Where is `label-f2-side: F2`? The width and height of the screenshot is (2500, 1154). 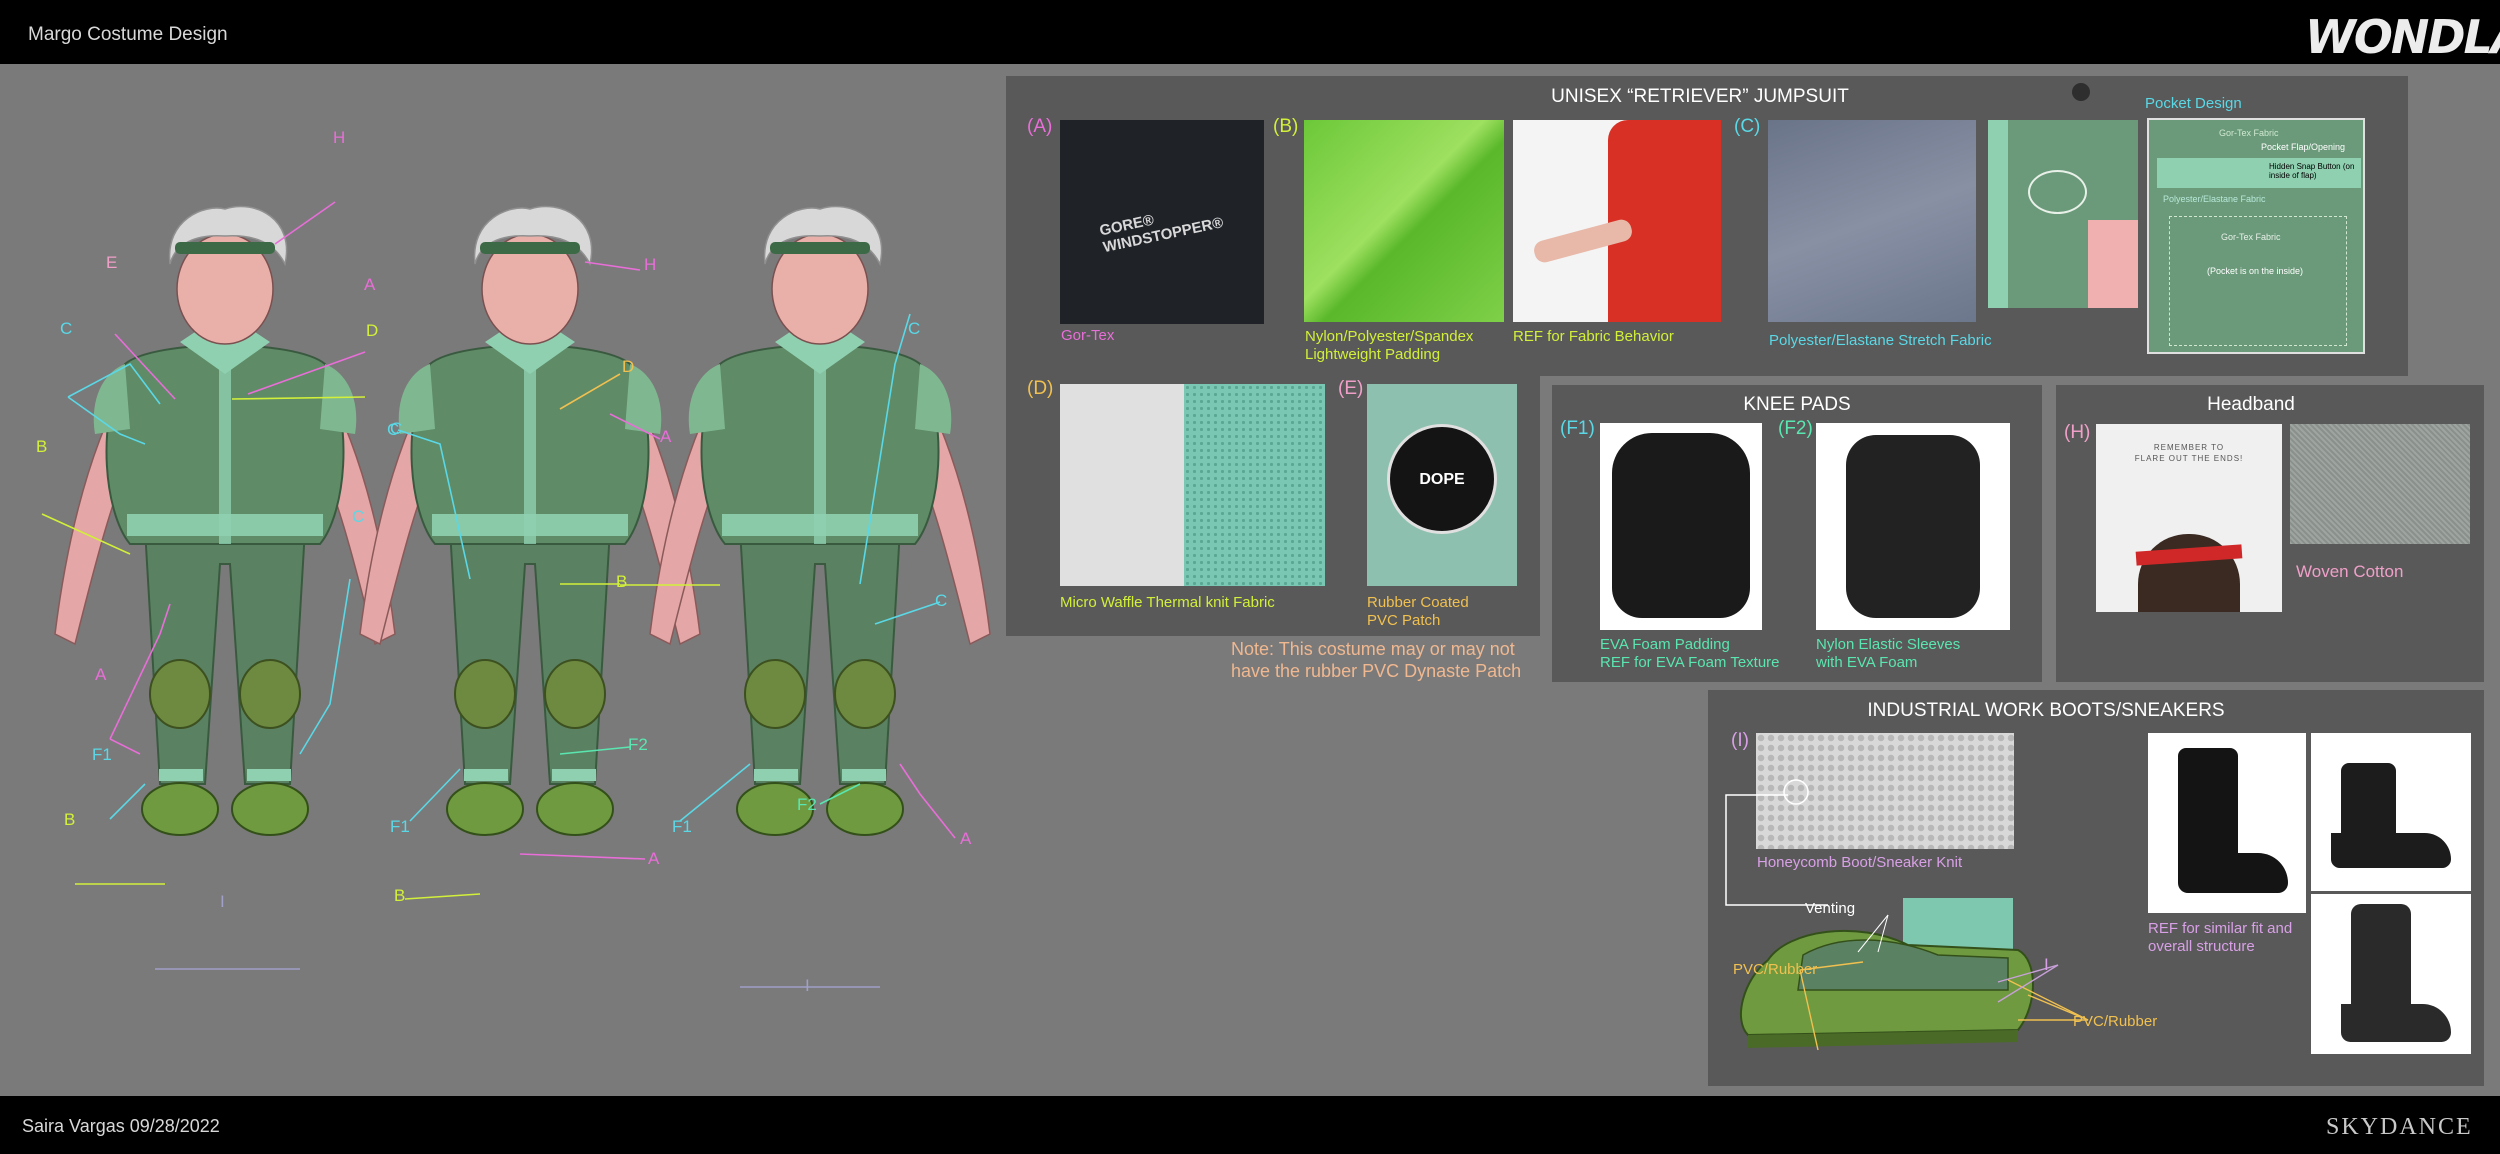 label-f2-side: F2 is located at coordinates (638, 744).